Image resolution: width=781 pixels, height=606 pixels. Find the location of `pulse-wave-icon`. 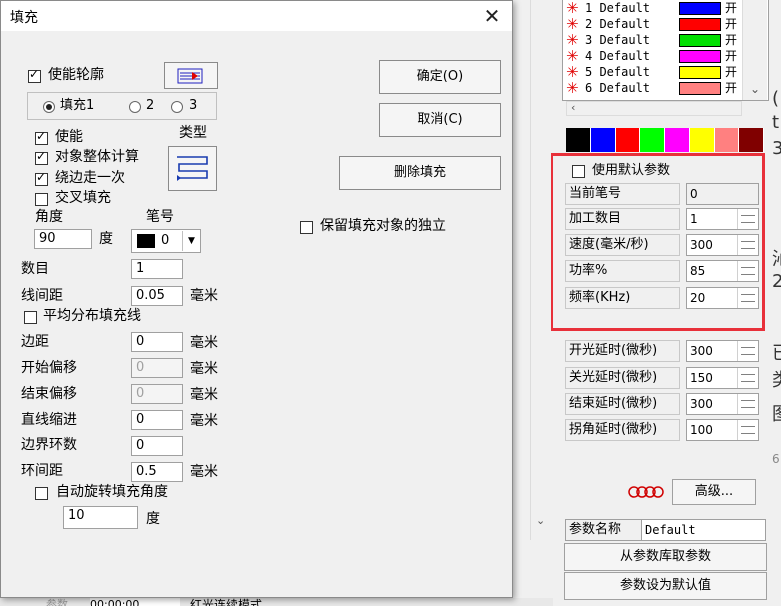

pulse-wave-icon is located at coordinates (646, 492).